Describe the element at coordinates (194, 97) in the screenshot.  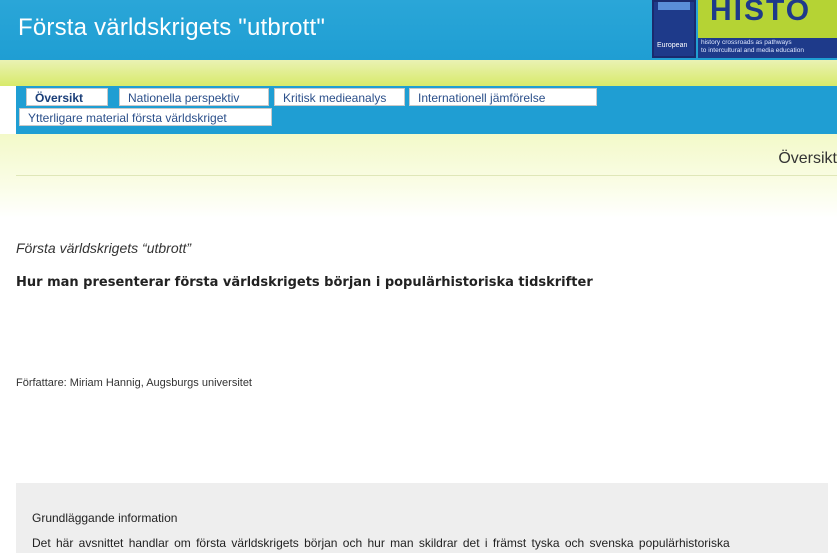
I see `tab-nationella-perspektiv: Nationella perspektiv` at that location.